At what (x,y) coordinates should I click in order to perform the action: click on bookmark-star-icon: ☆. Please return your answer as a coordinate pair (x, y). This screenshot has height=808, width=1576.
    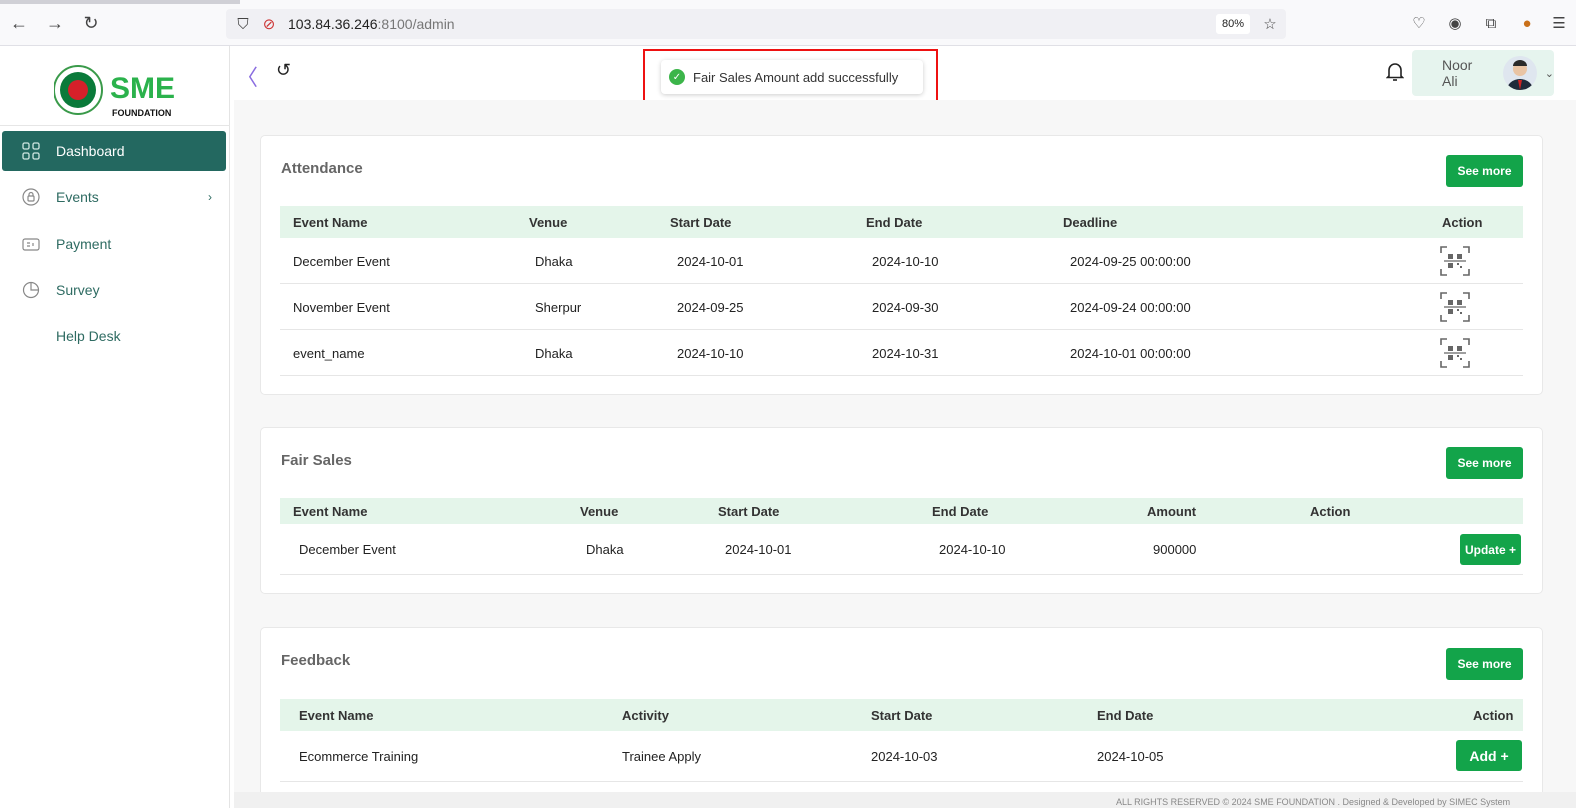
    Looking at the image, I should click on (1270, 24).